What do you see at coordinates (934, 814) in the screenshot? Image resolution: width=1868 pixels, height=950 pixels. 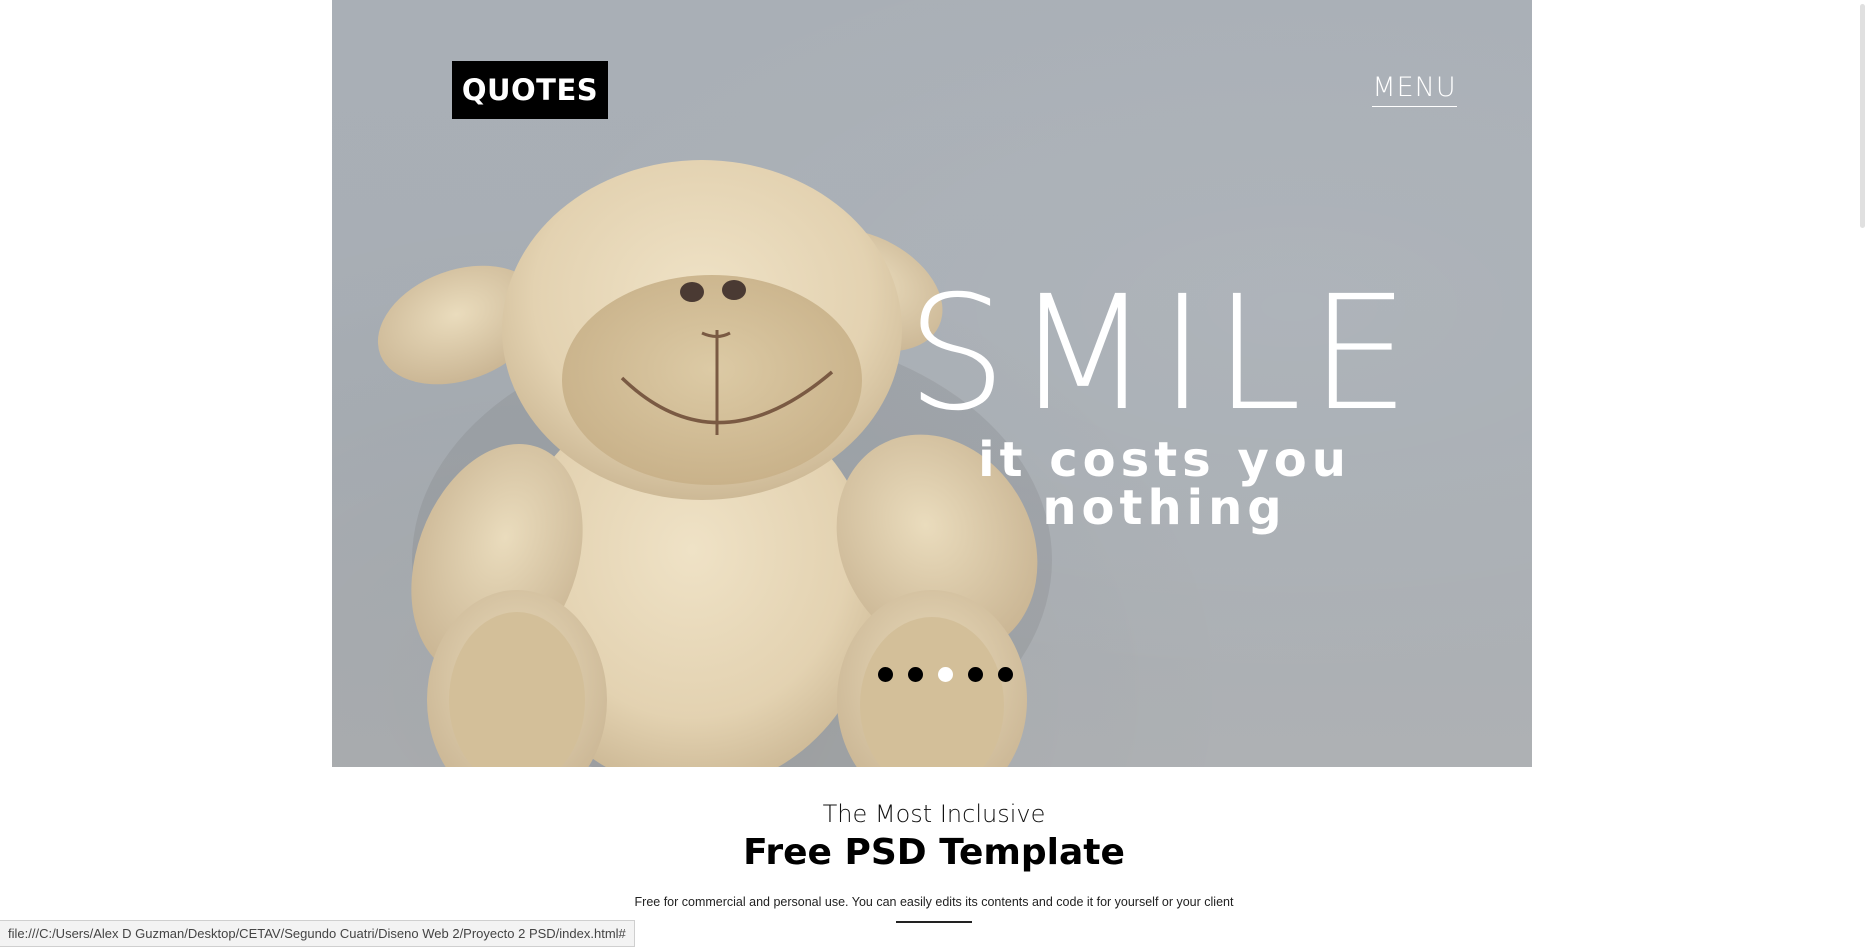 I see `intro-kicker: The Most Inclusive` at bounding box center [934, 814].